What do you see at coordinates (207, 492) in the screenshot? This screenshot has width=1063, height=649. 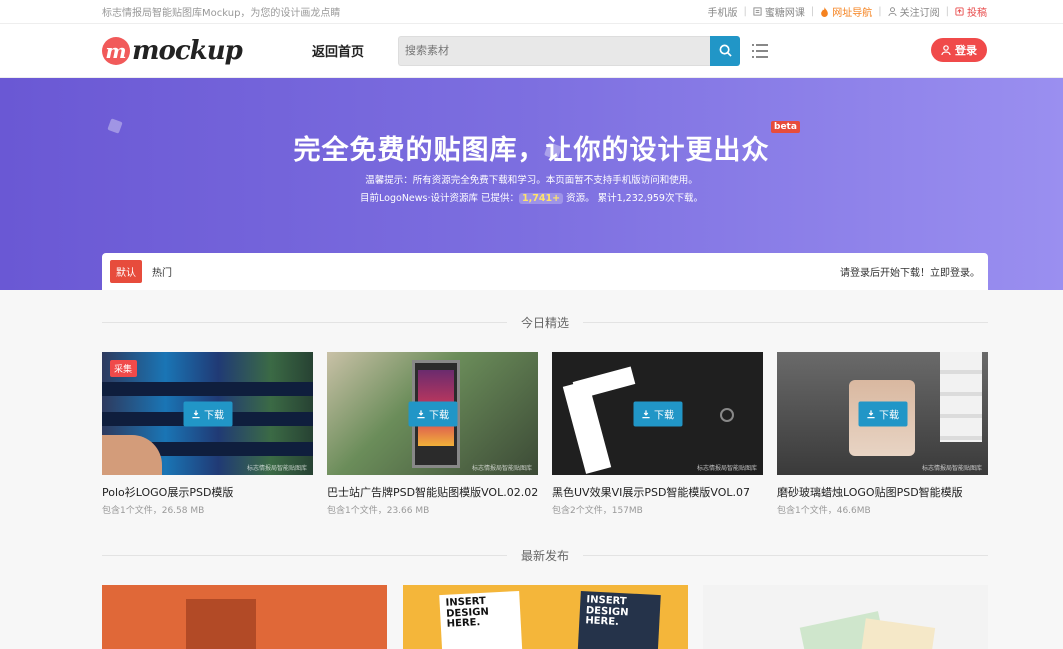 I see `resource-title: Polo衫LOGO展示PSD模版` at bounding box center [207, 492].